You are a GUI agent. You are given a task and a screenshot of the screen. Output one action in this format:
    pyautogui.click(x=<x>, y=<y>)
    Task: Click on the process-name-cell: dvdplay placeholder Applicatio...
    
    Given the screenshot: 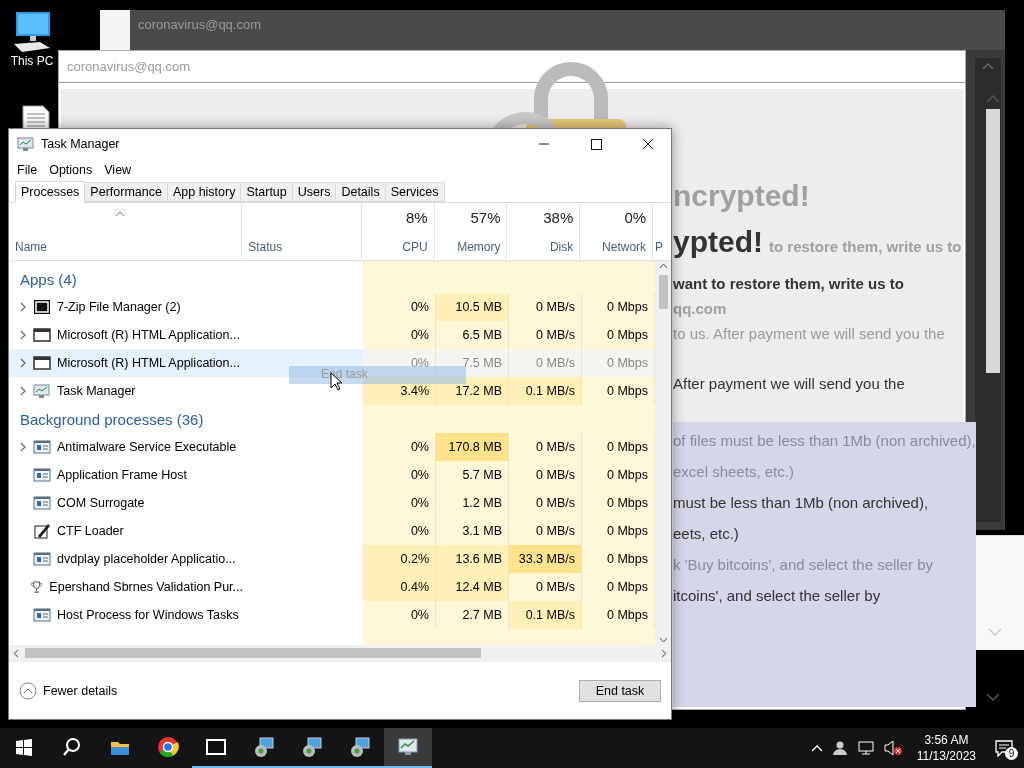 What is the action you would take?
    pyautogui.click(x=126, y=559)
    